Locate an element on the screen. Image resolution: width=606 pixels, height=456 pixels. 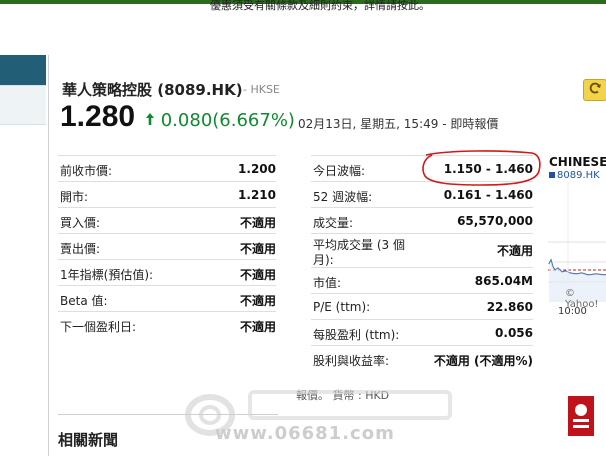
stat-label: 今日波幅: is located at coordinates (339, 171).